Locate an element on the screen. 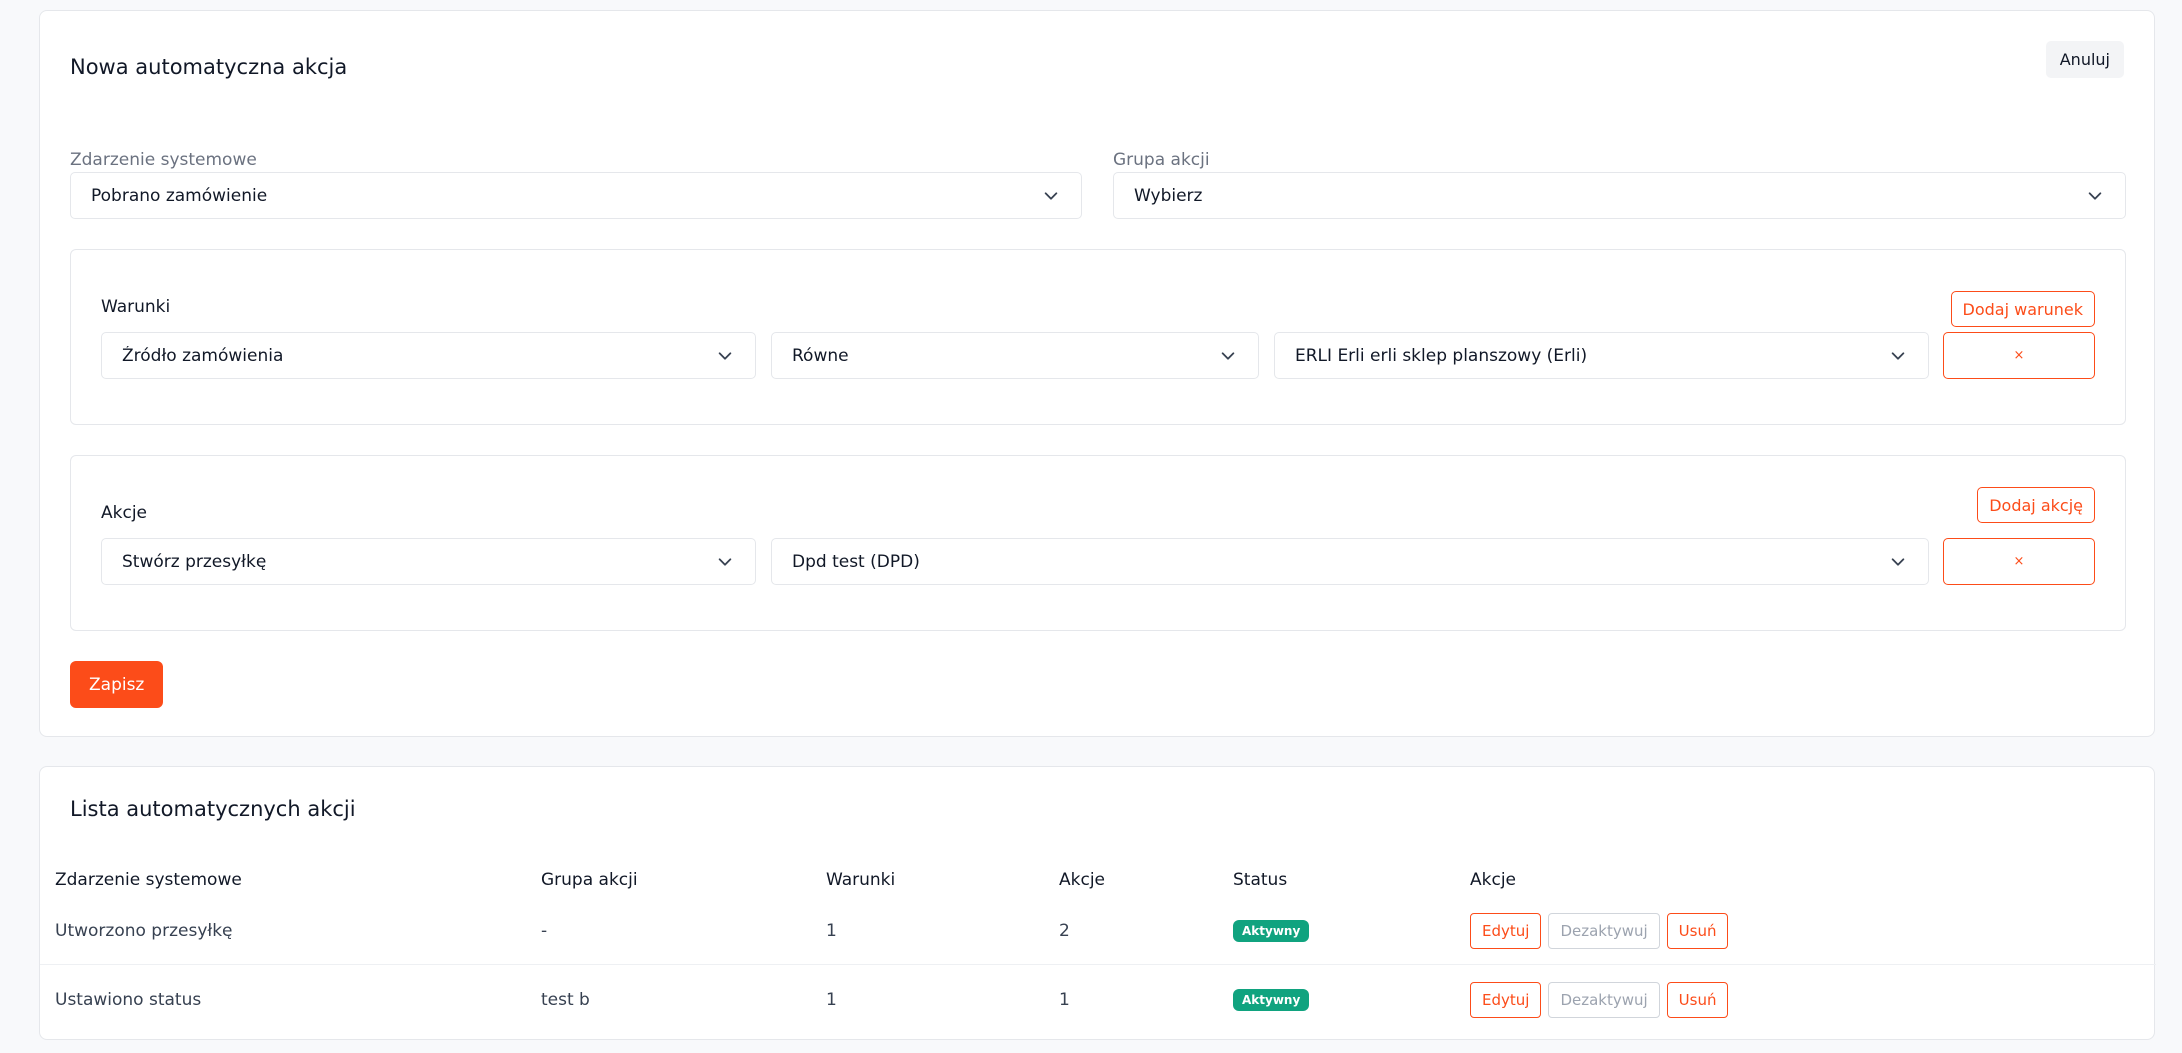 This screenshot has width=2182, height=1053. cancel-button: Anuluj is located at coordinates (2084, 59).